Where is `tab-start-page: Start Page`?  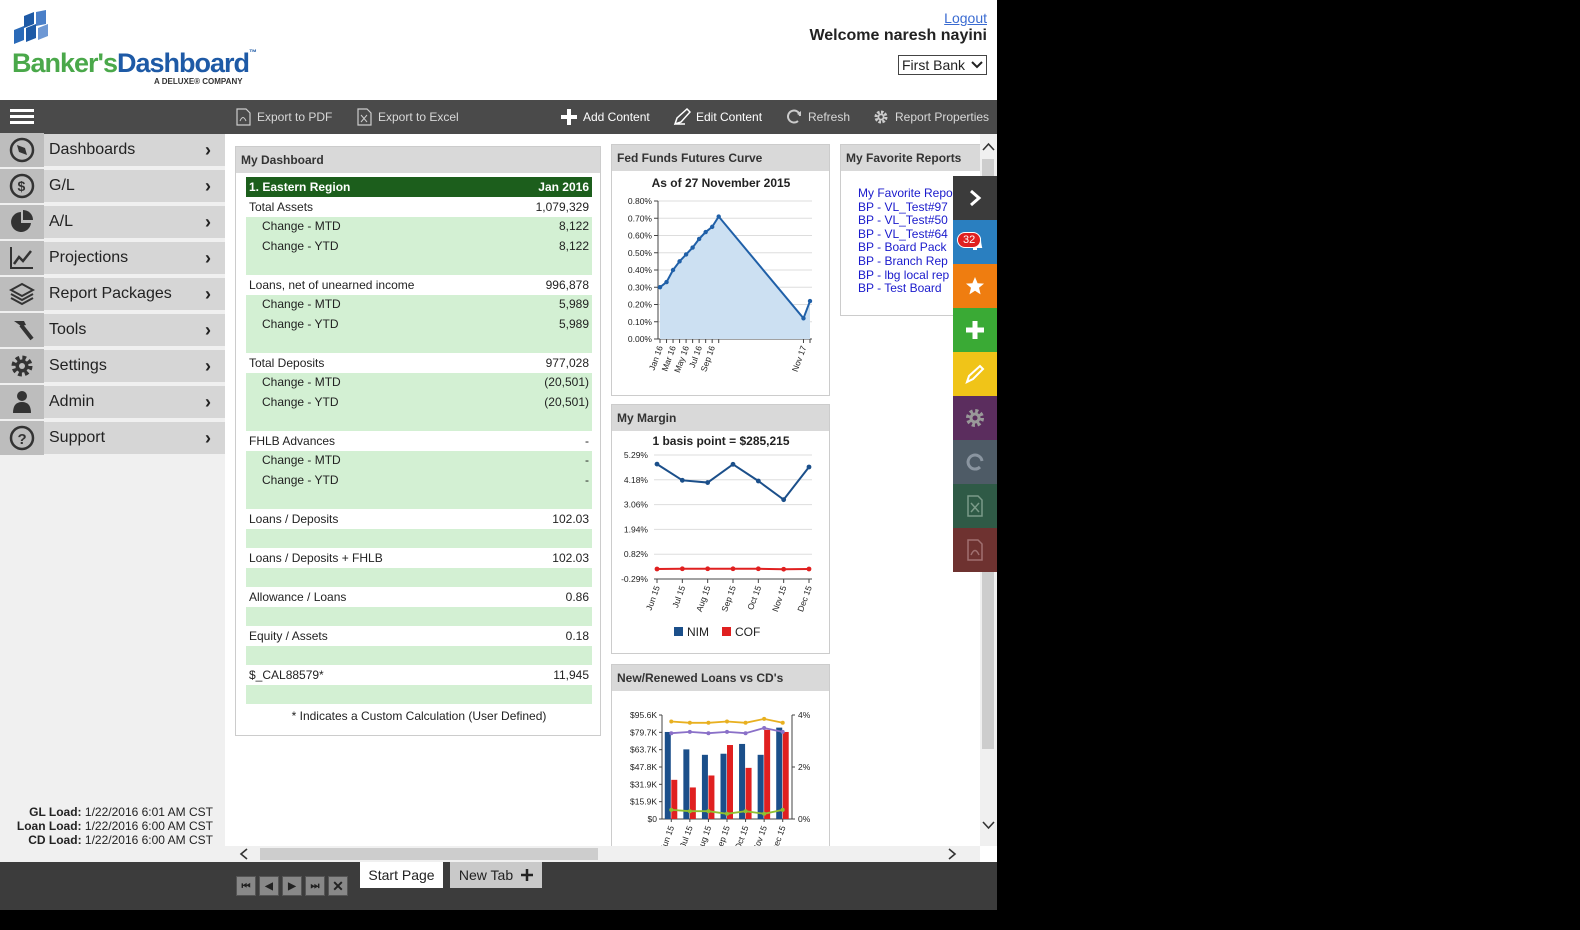 tab-start-page: Start Page is located at coordinates (401, 875).